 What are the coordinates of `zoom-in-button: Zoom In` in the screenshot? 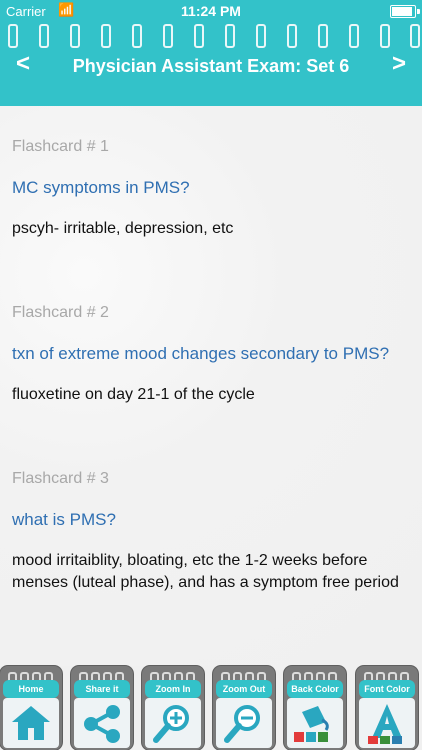 It's located at (173, 708).